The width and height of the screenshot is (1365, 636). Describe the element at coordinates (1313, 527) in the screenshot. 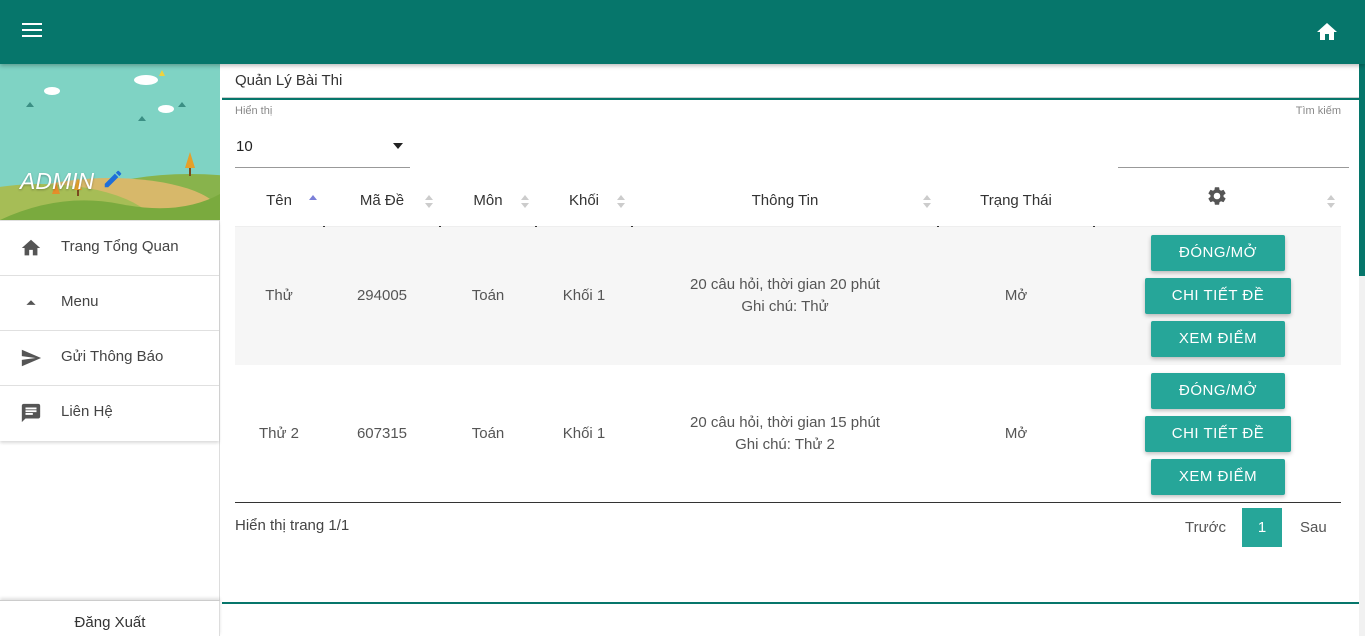

I see `pagination-next-button: Sau` at that location.